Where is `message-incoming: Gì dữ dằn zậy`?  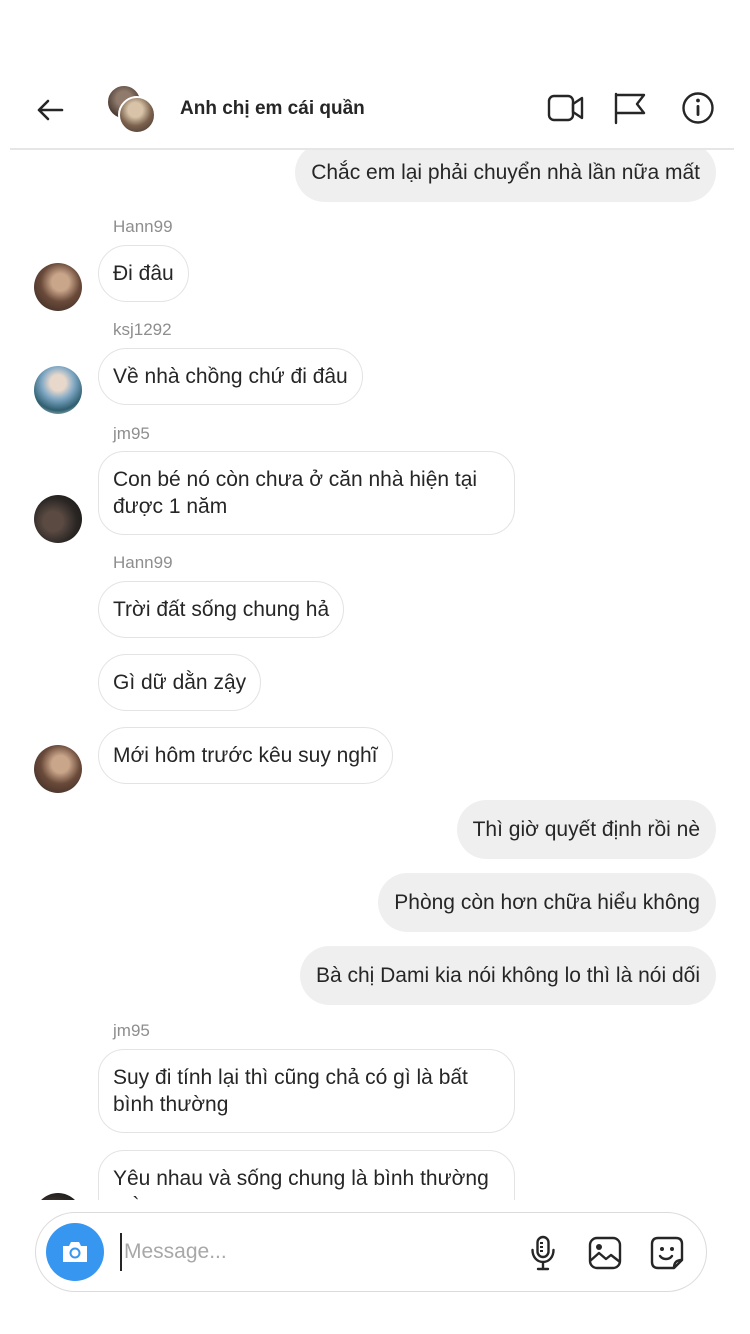
message-incoming: Gì dữ dằn zậy is located at coordinates (180, 682).